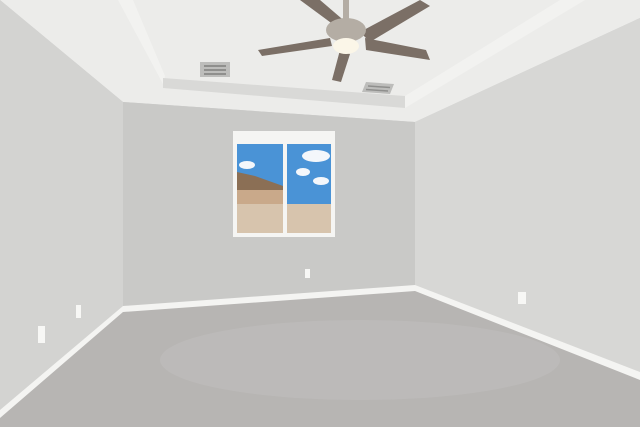 The width and height of the screenshot is (640, 427). Describe the element at coordinates (285, 187) in the screenshot. I see `window-mullion` at that location.